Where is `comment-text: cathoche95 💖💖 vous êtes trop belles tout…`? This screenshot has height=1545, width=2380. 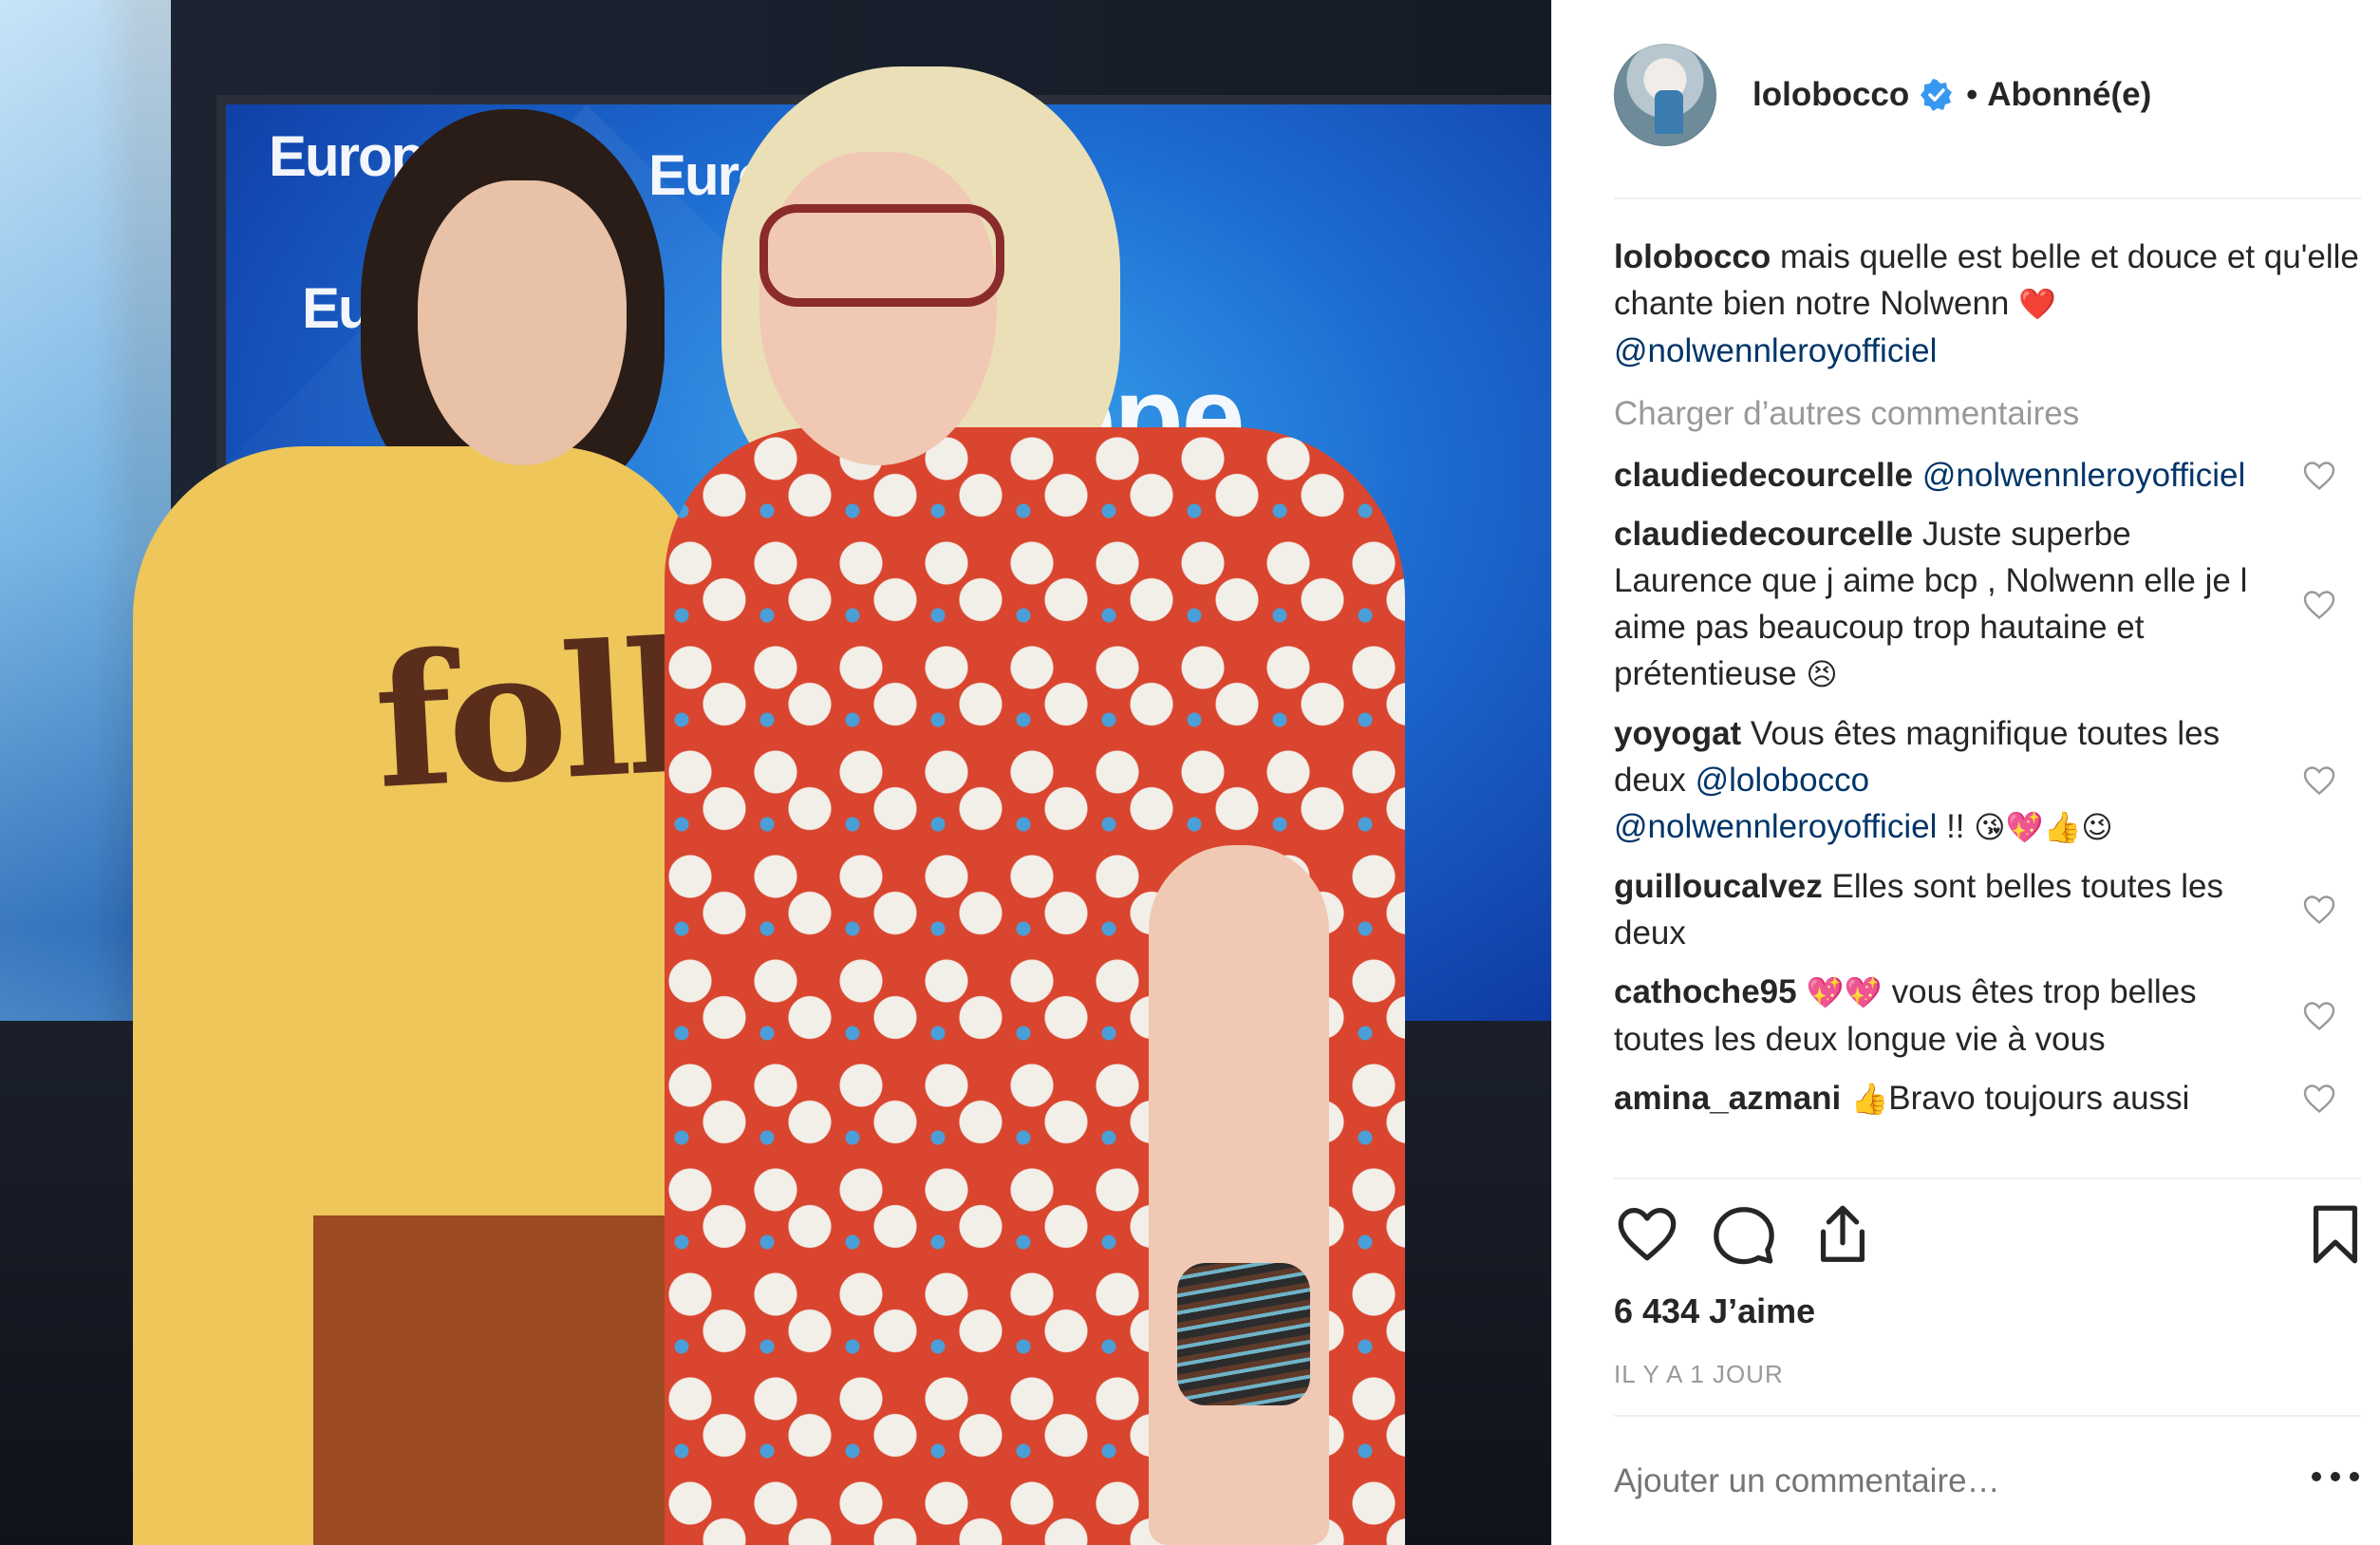
comment-text: cathoche95 💖💖 vous êtes trop belles tout… is located at coordinates (1905, 1015).